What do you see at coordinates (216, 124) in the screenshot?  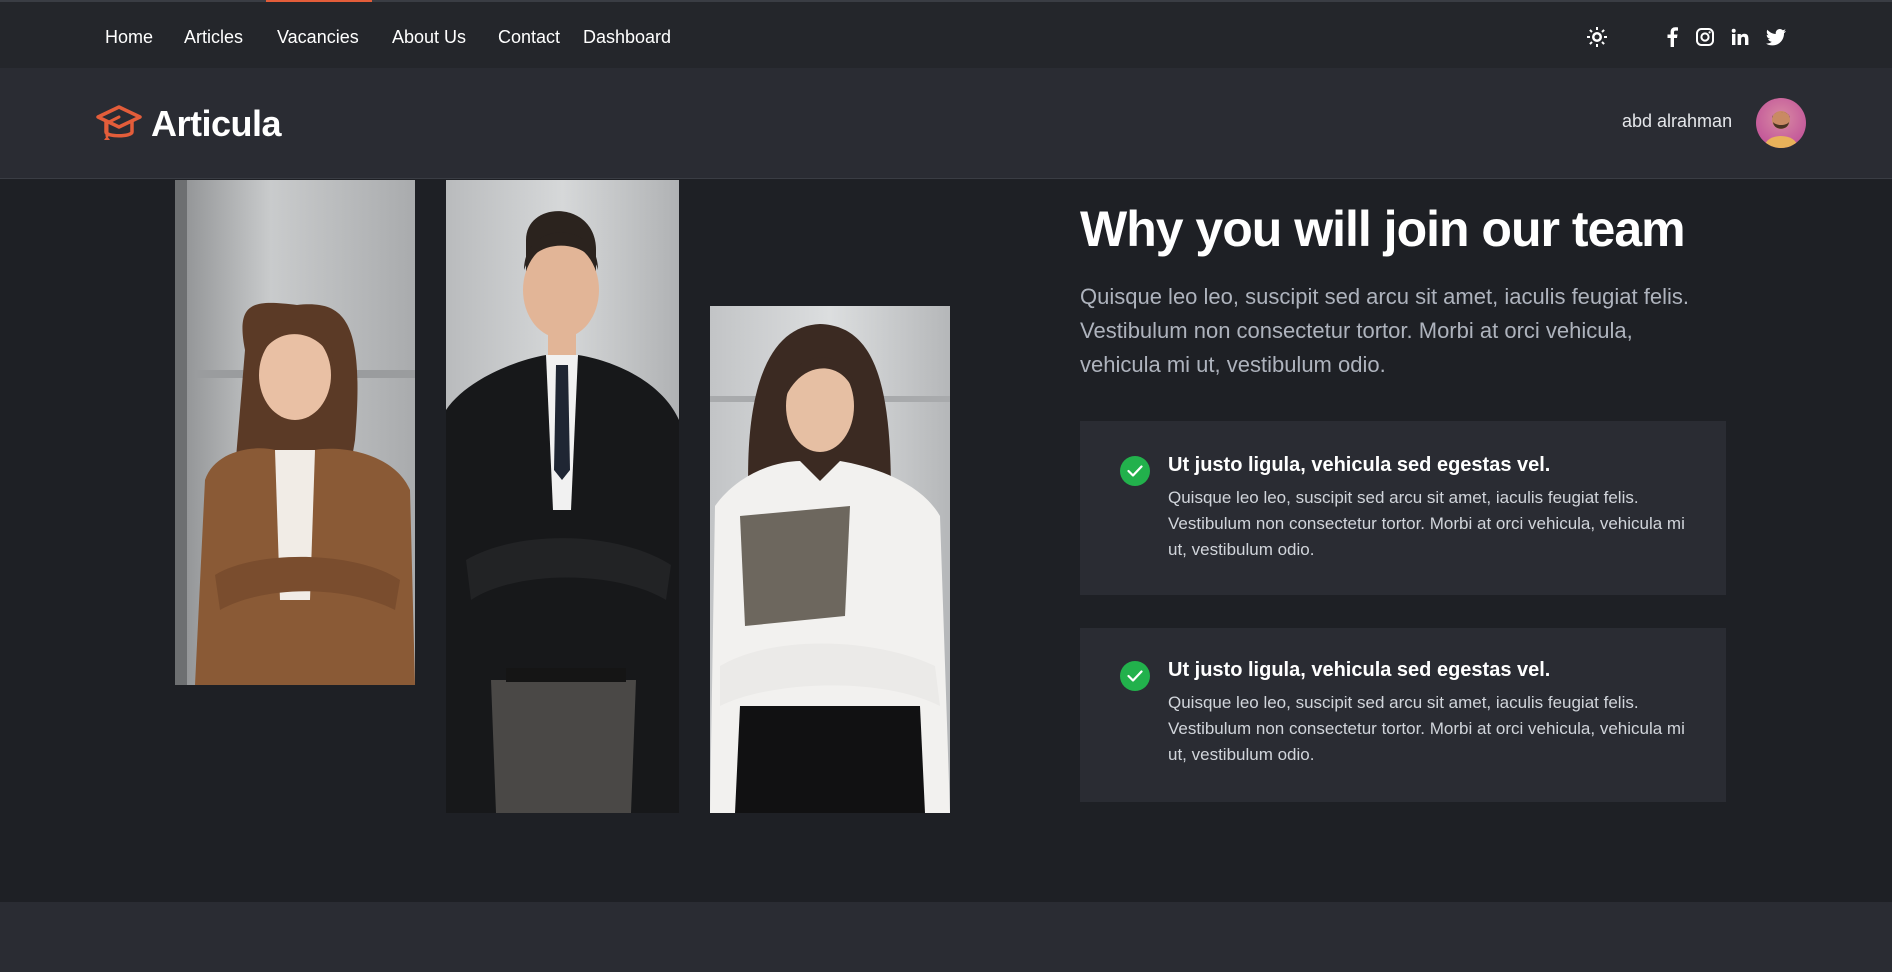 I see `brand-name: Articula` at bounding box center [216, 124].